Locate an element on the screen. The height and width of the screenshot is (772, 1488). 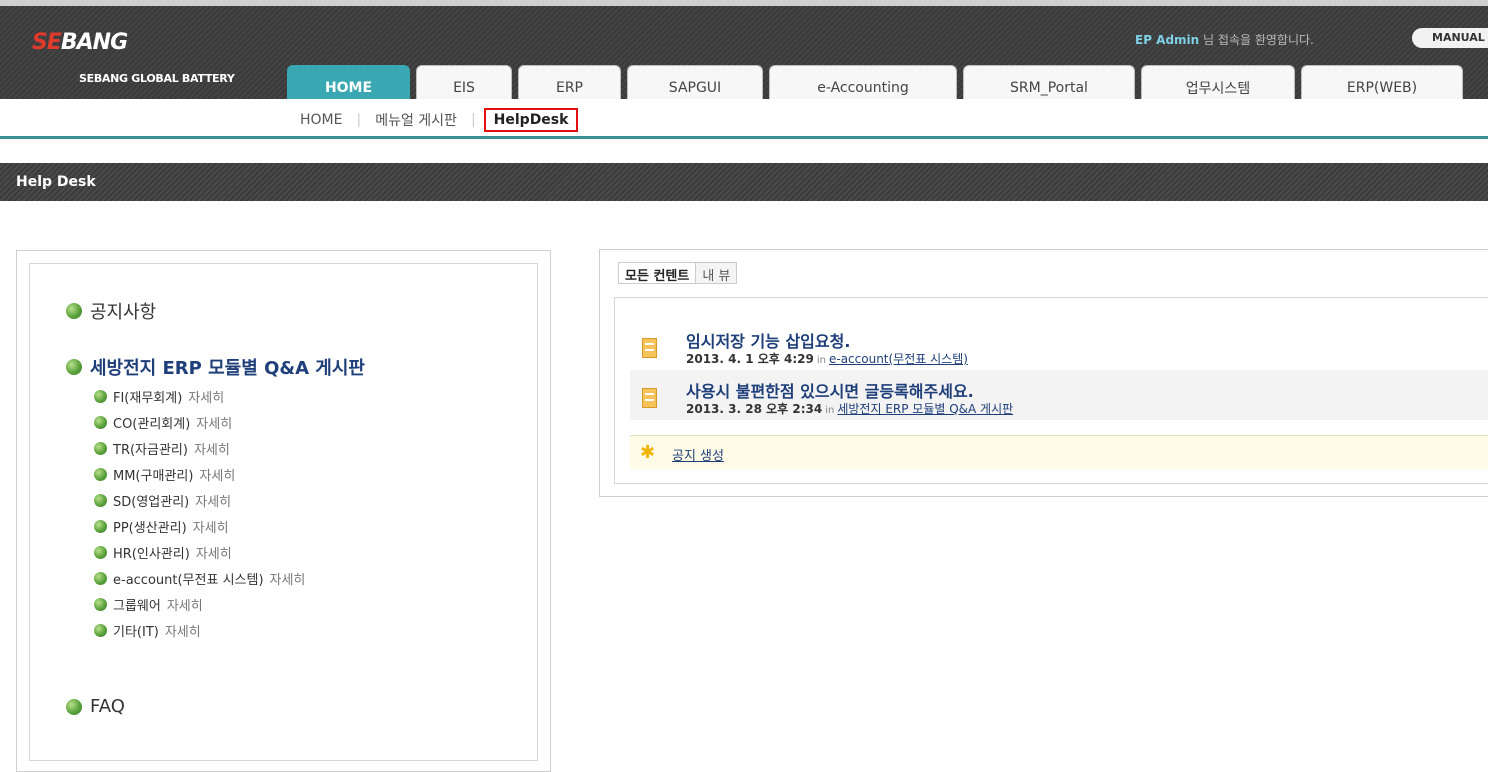
page-title: Help Desk is located at coordinates (56, 182).